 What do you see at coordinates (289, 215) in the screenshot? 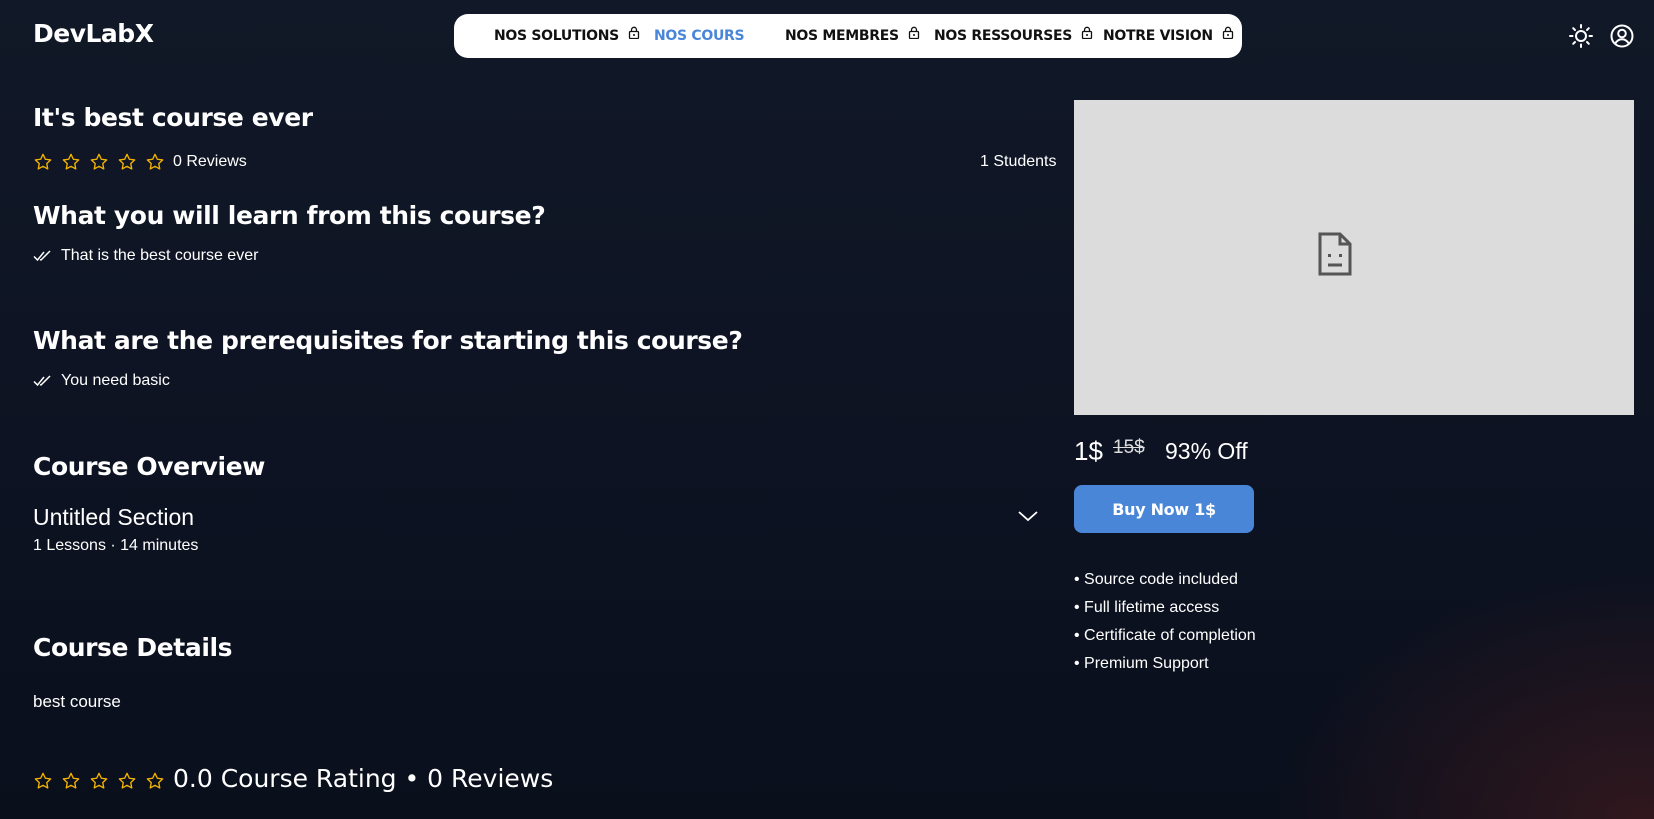
I see `learn-heading: What you will learn from this course?` at bounding box center [289, 215].